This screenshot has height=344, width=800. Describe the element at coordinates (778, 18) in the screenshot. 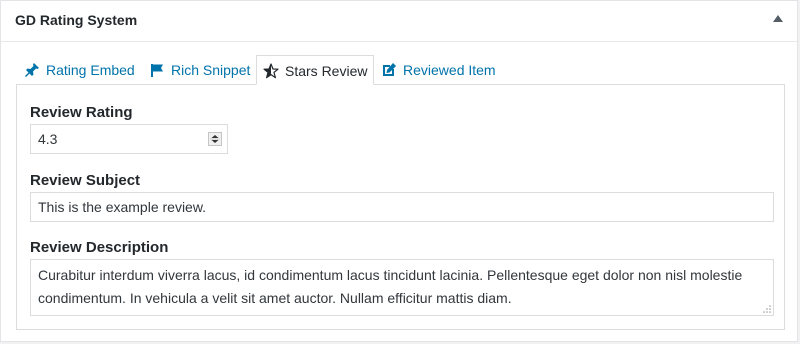

I see `collapse-arrow-icon` at that location.